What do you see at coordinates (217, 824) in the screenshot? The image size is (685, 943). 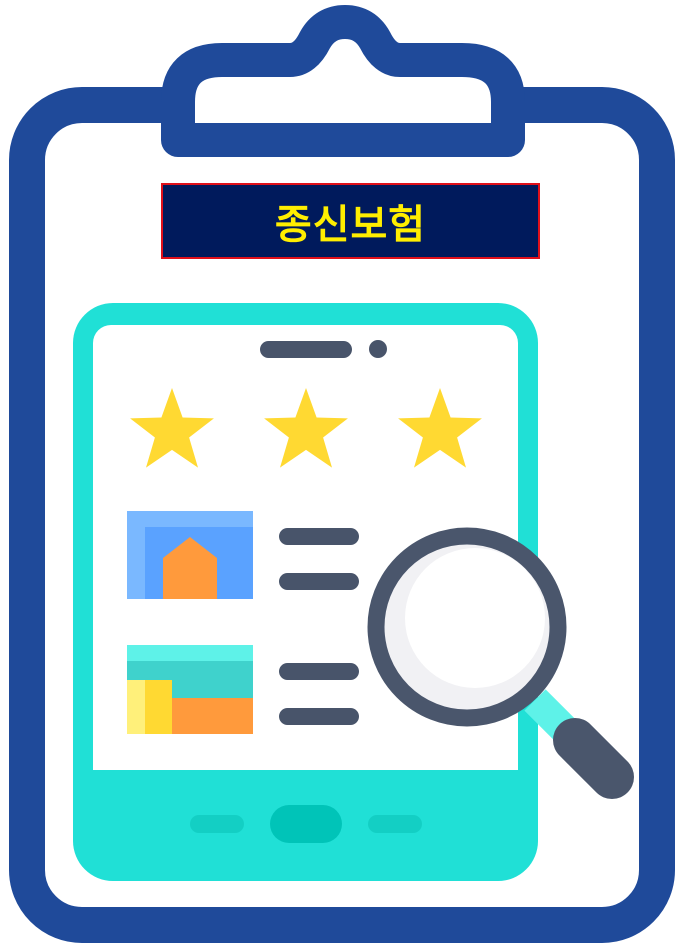 I see `back-button-shape` at bounding box center [217, 824].